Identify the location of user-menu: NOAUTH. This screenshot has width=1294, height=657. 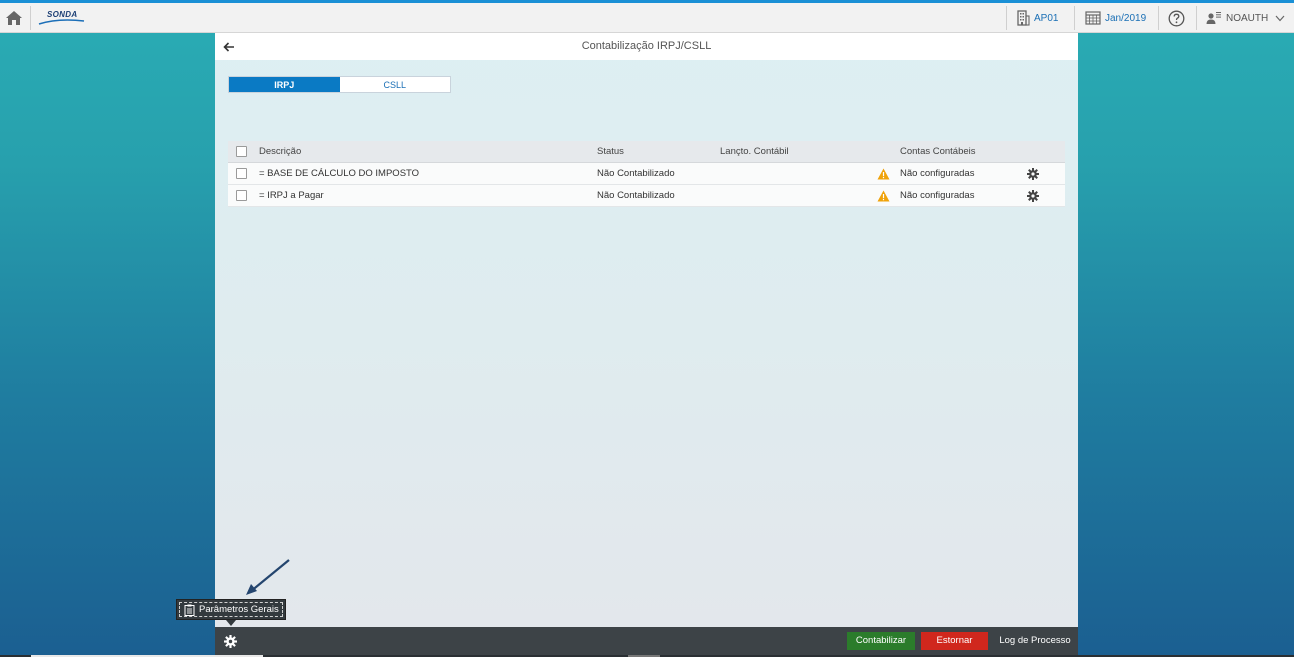
(1245, 18).